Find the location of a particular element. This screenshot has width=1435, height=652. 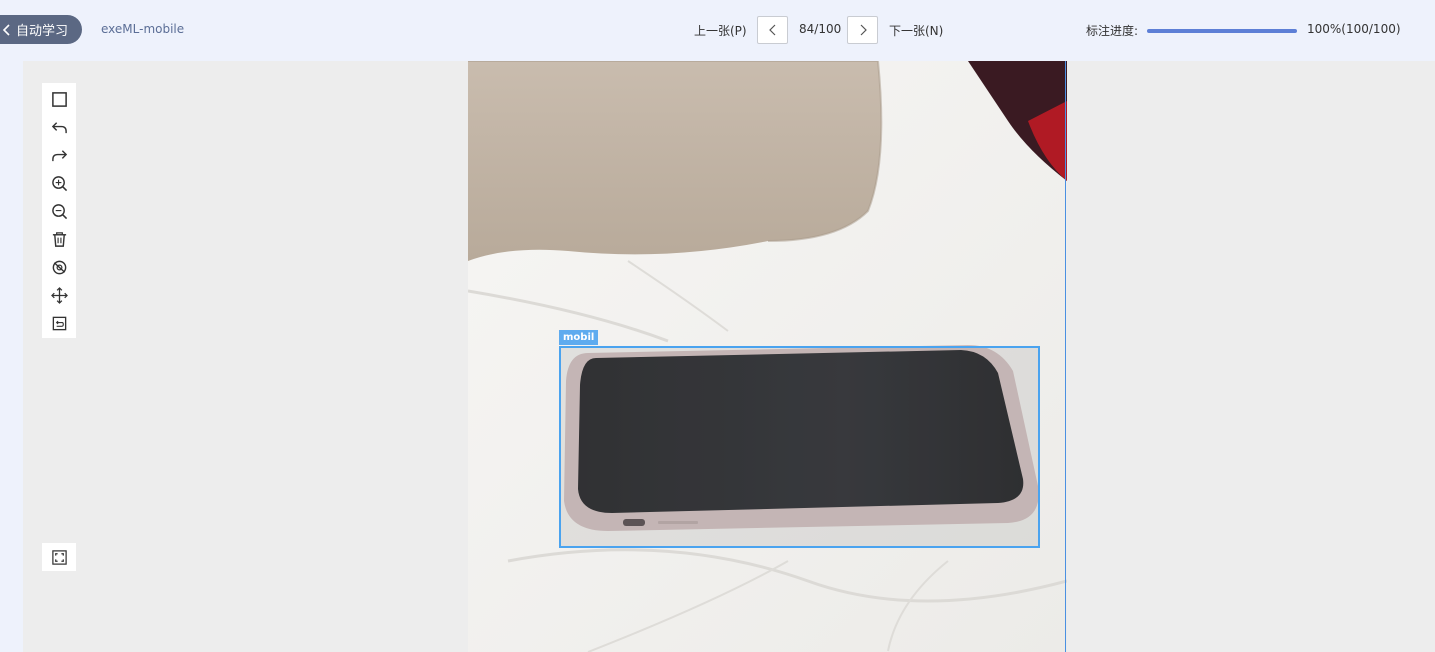

progress-fill is located at coordinates (1222, 31).